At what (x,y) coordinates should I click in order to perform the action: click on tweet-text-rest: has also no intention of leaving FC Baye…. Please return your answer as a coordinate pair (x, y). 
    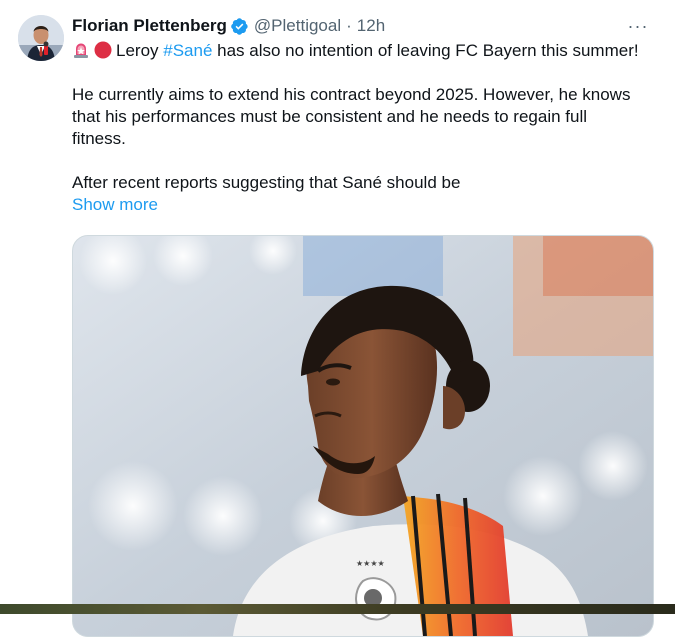
    Looking at the image, I should click on (425, 50).